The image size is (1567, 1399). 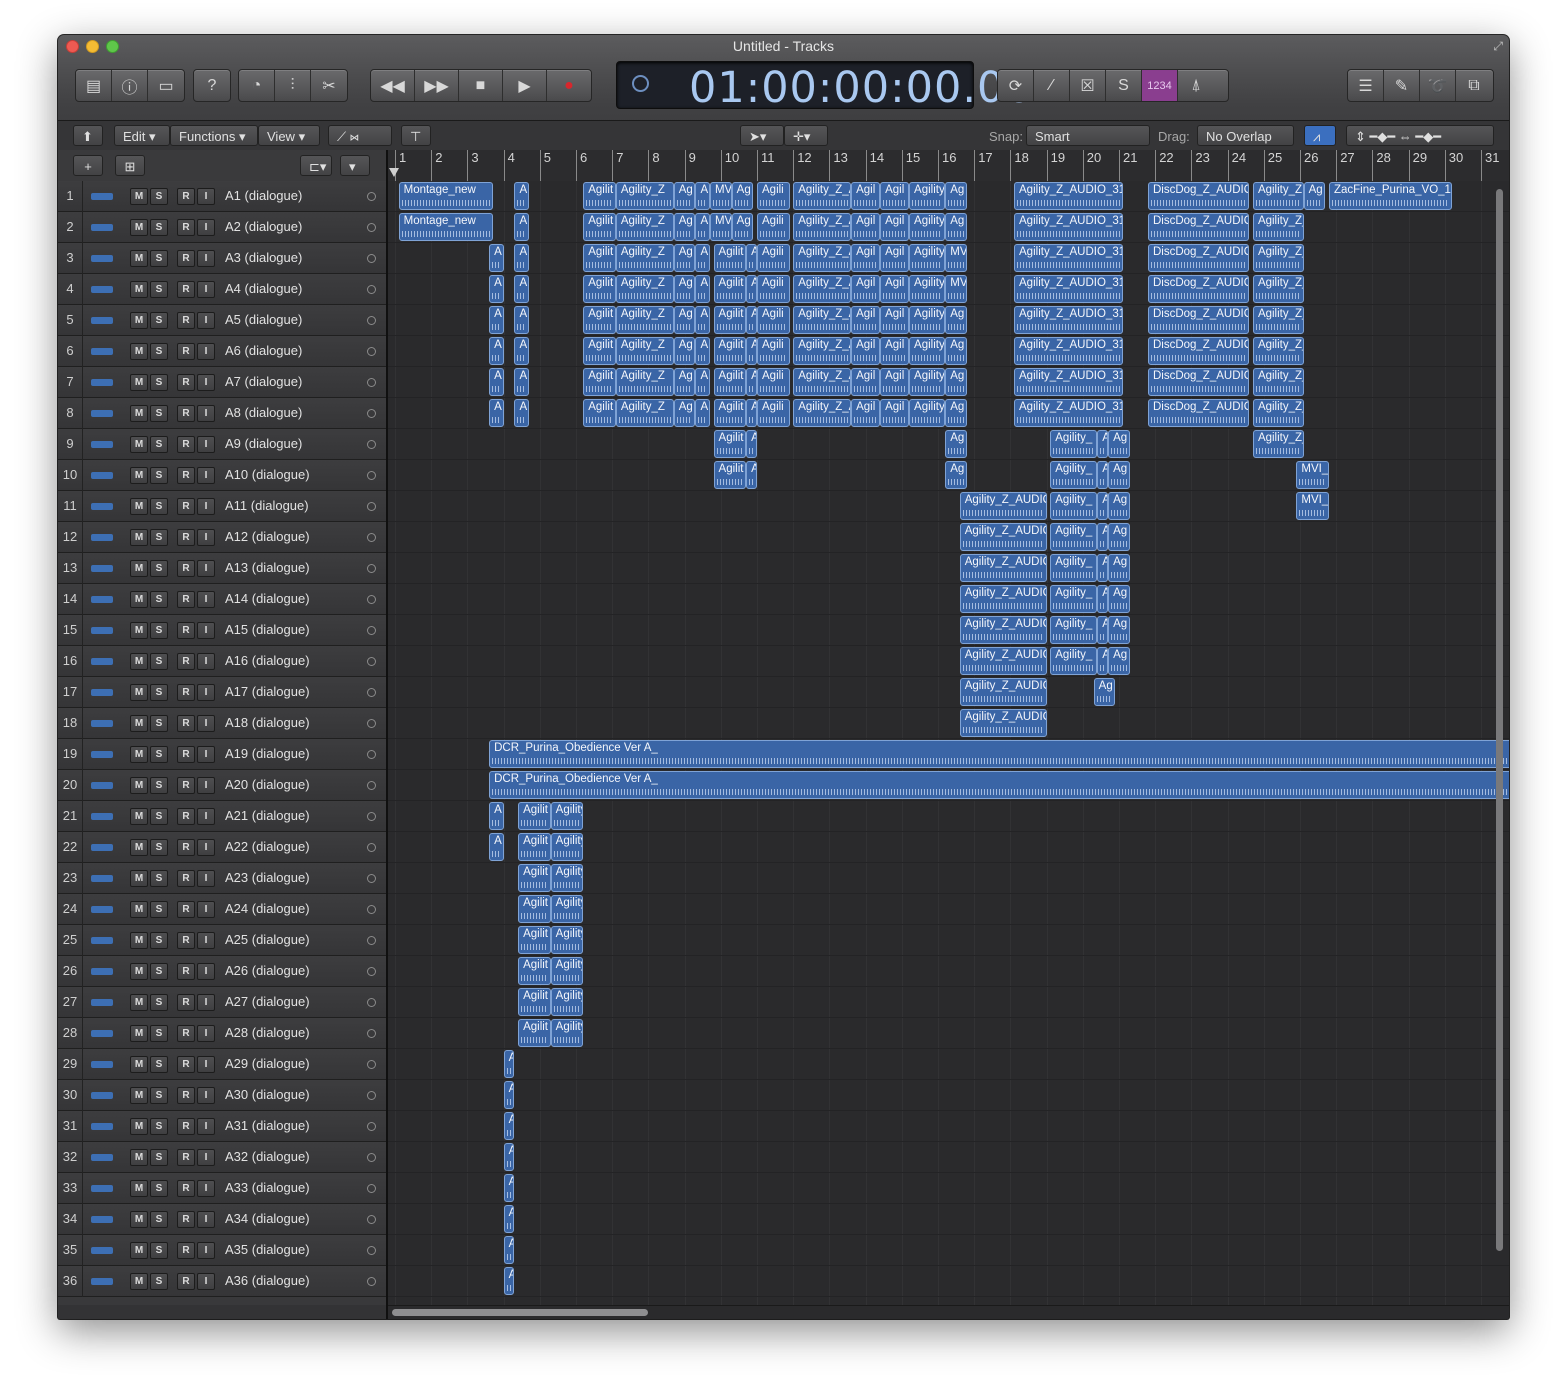 I want to click on track-header: 15 M S R I A15 (dialogue), so click(x=222, y=630).